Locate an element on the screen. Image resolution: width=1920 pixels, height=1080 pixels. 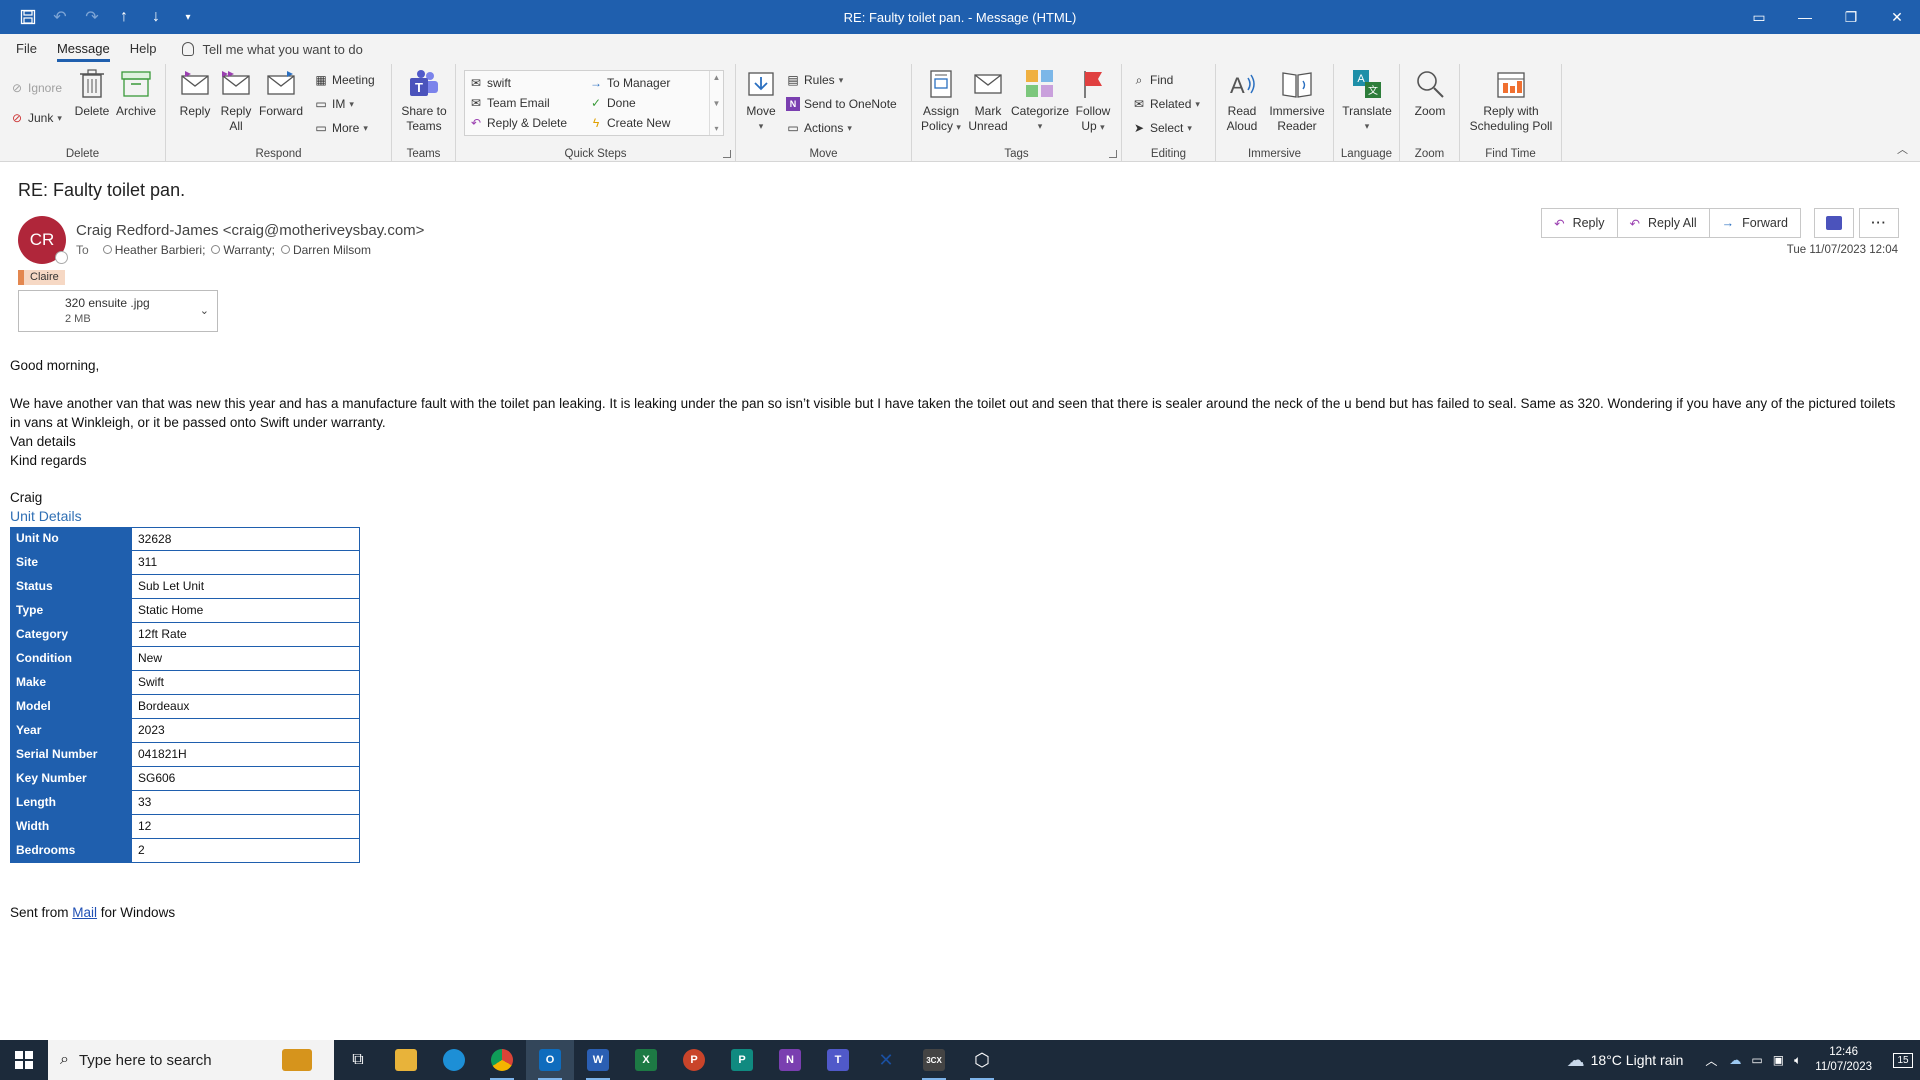
categorize-button: Categorize ▾ is located at coordinates (1040, 101).